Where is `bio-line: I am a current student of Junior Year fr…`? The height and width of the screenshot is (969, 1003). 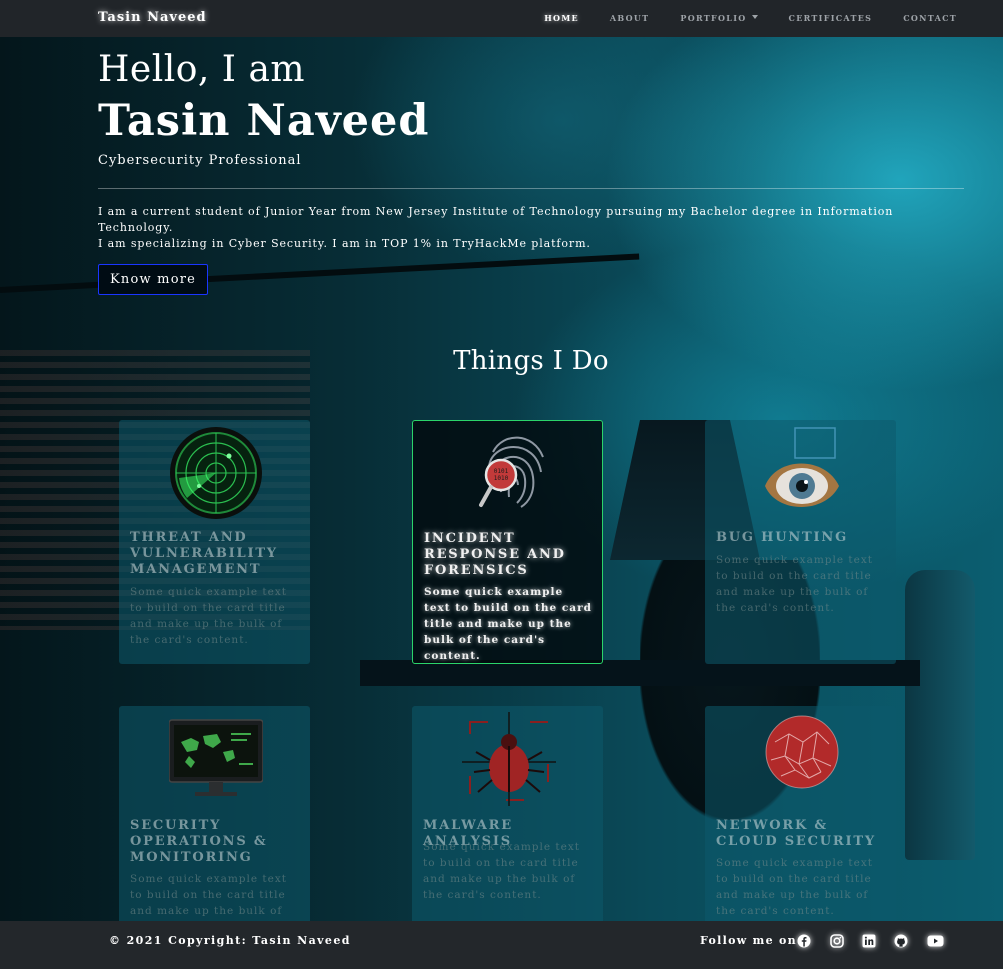 bio-line: I am a current student of Junior Year fr… is located at coordinates (496, 219).